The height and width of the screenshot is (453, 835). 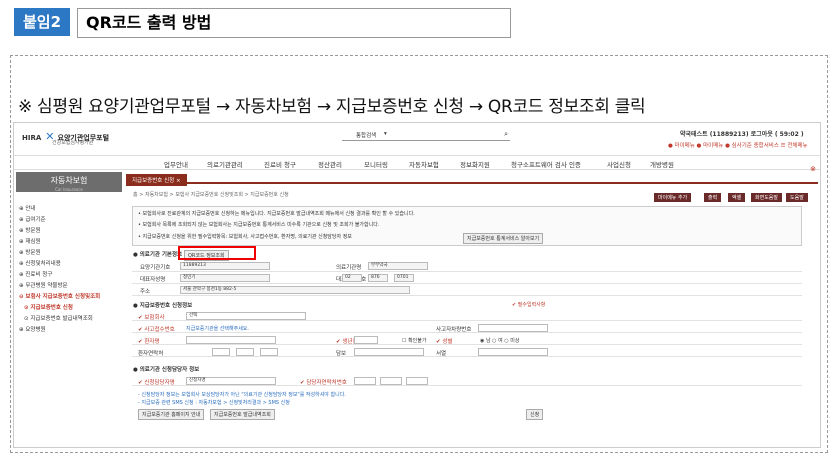 I want to click on label-accident-no: ✔ 사고접수번호, so click(x=156, y=330).